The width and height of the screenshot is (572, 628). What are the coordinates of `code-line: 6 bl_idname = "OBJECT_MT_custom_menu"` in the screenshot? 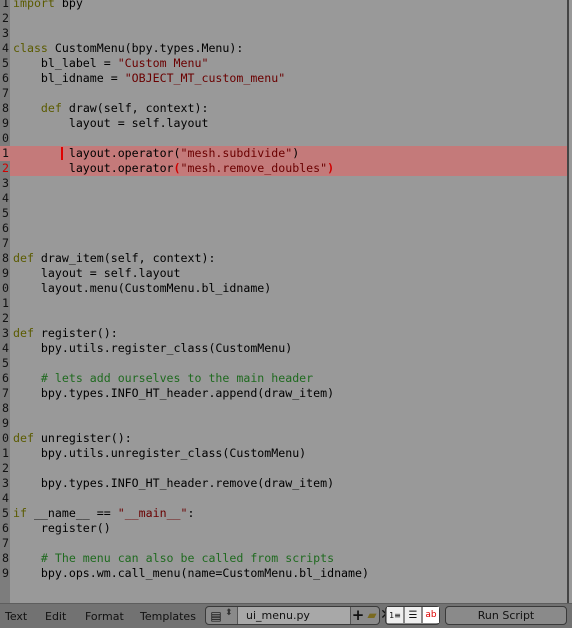 It's located at (283, 78).